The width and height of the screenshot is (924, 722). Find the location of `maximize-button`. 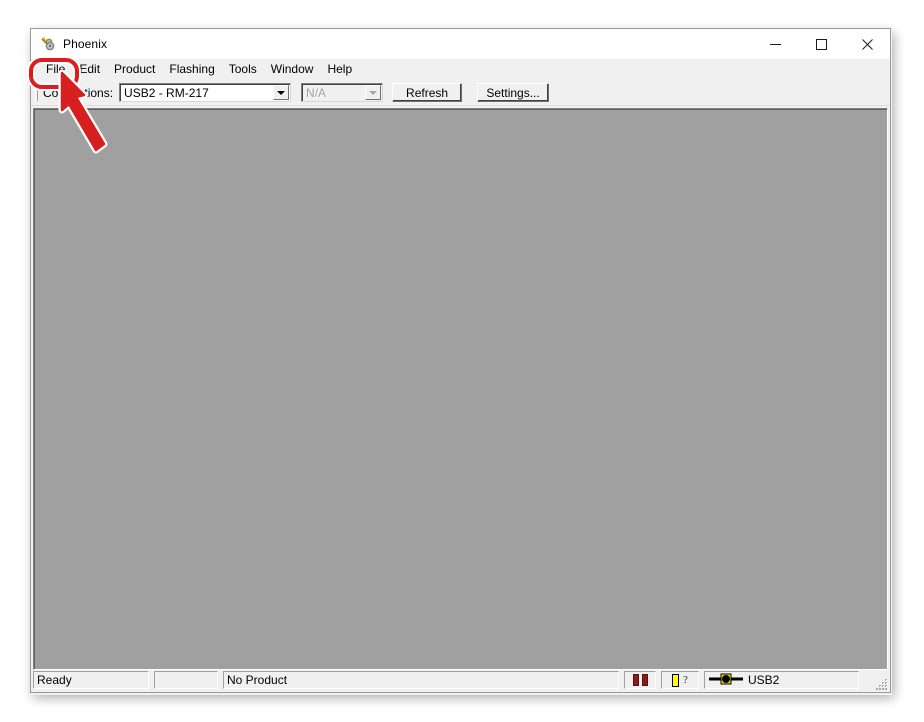

maximize-button is located at coordinates (821, 44).